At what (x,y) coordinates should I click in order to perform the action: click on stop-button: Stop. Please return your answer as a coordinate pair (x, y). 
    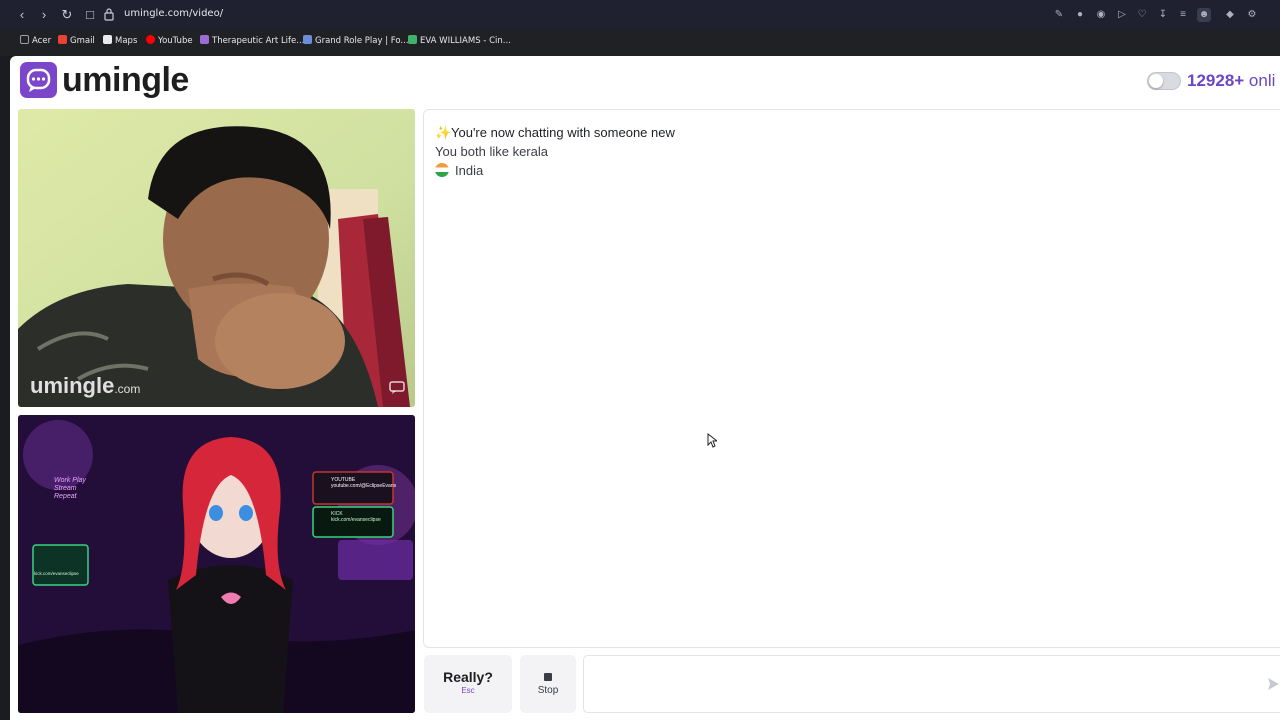
    Looking at the image, I should click on (548, 684).